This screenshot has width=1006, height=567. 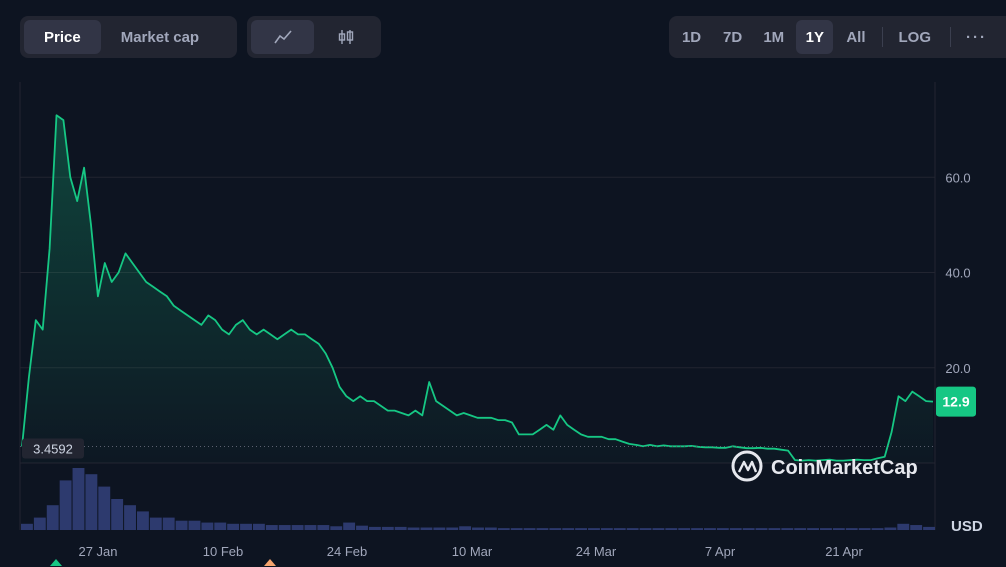 I want to click on up-event-marker, so click(x=56, y=562).